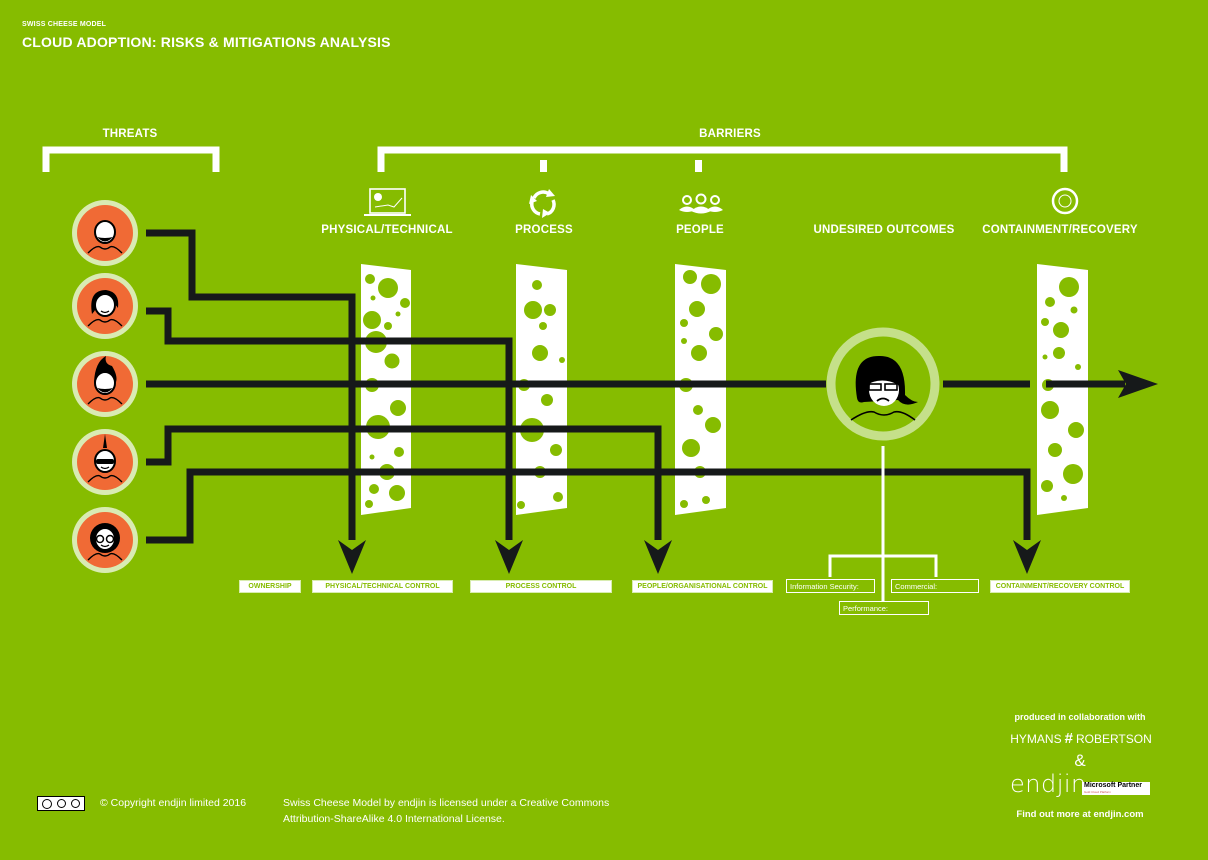 This screenshot has width=1208, height=860. What do you see at coordinates (935, 586) in the screenshot?
I see `outcome-commercial: Commercial:` at bounding box center [935, 586].